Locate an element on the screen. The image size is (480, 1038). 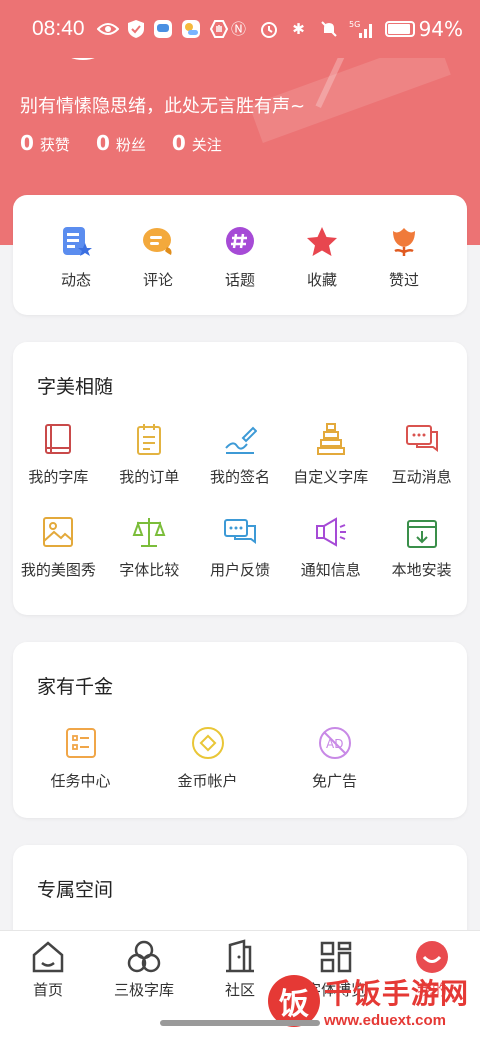
profile-stats: 0 获赞 0 粉丝 0 关注 is located at coordinates (121, 143).